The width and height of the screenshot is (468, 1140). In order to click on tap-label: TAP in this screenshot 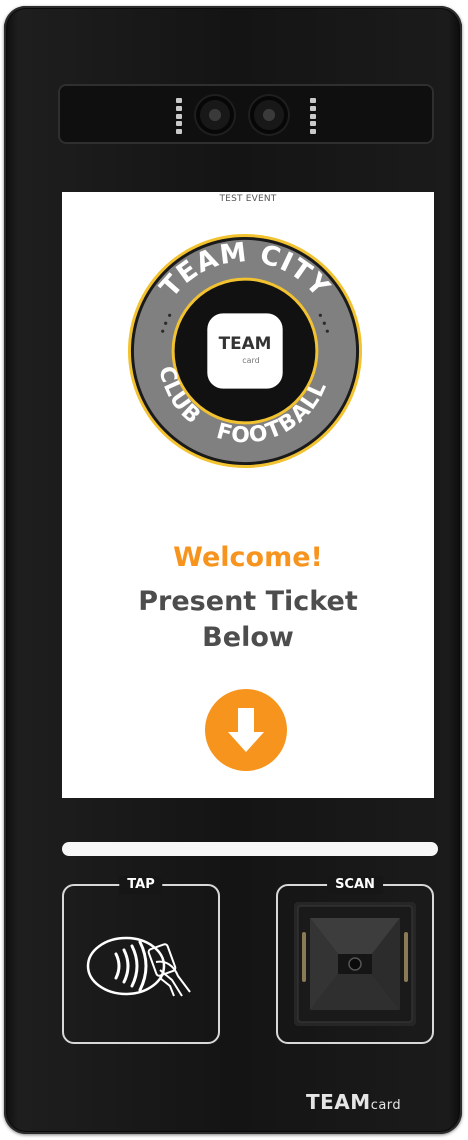, I will do `click(141, 885)`.